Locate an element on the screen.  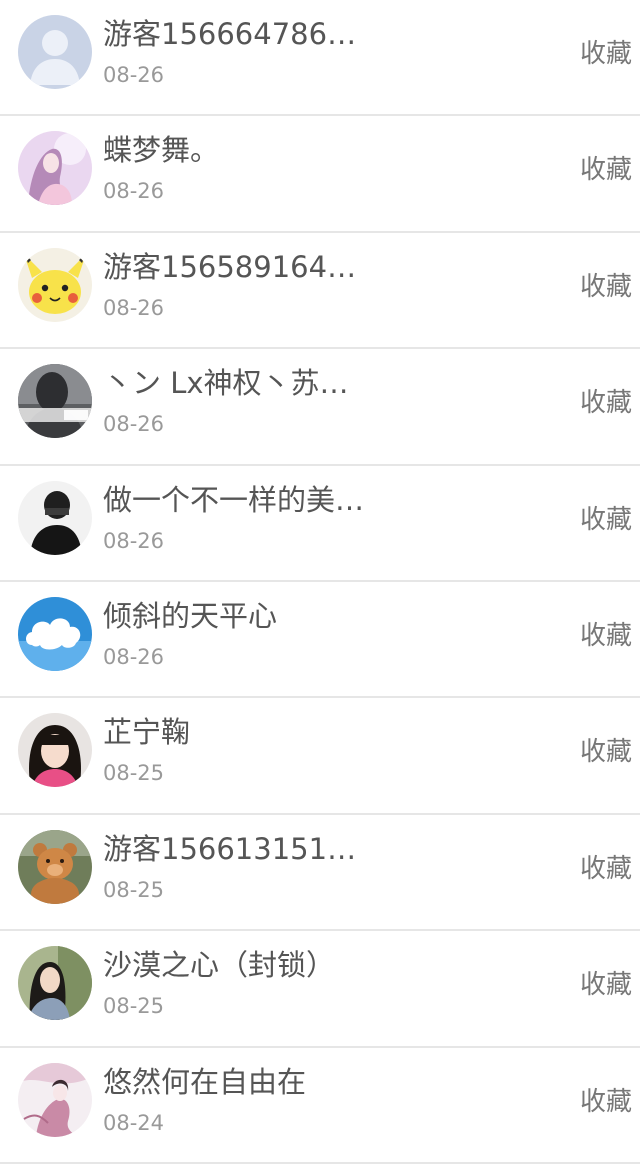
list-item: 做一个不一样的美… 08-26 收藏 is located at coordinates (320, 523).